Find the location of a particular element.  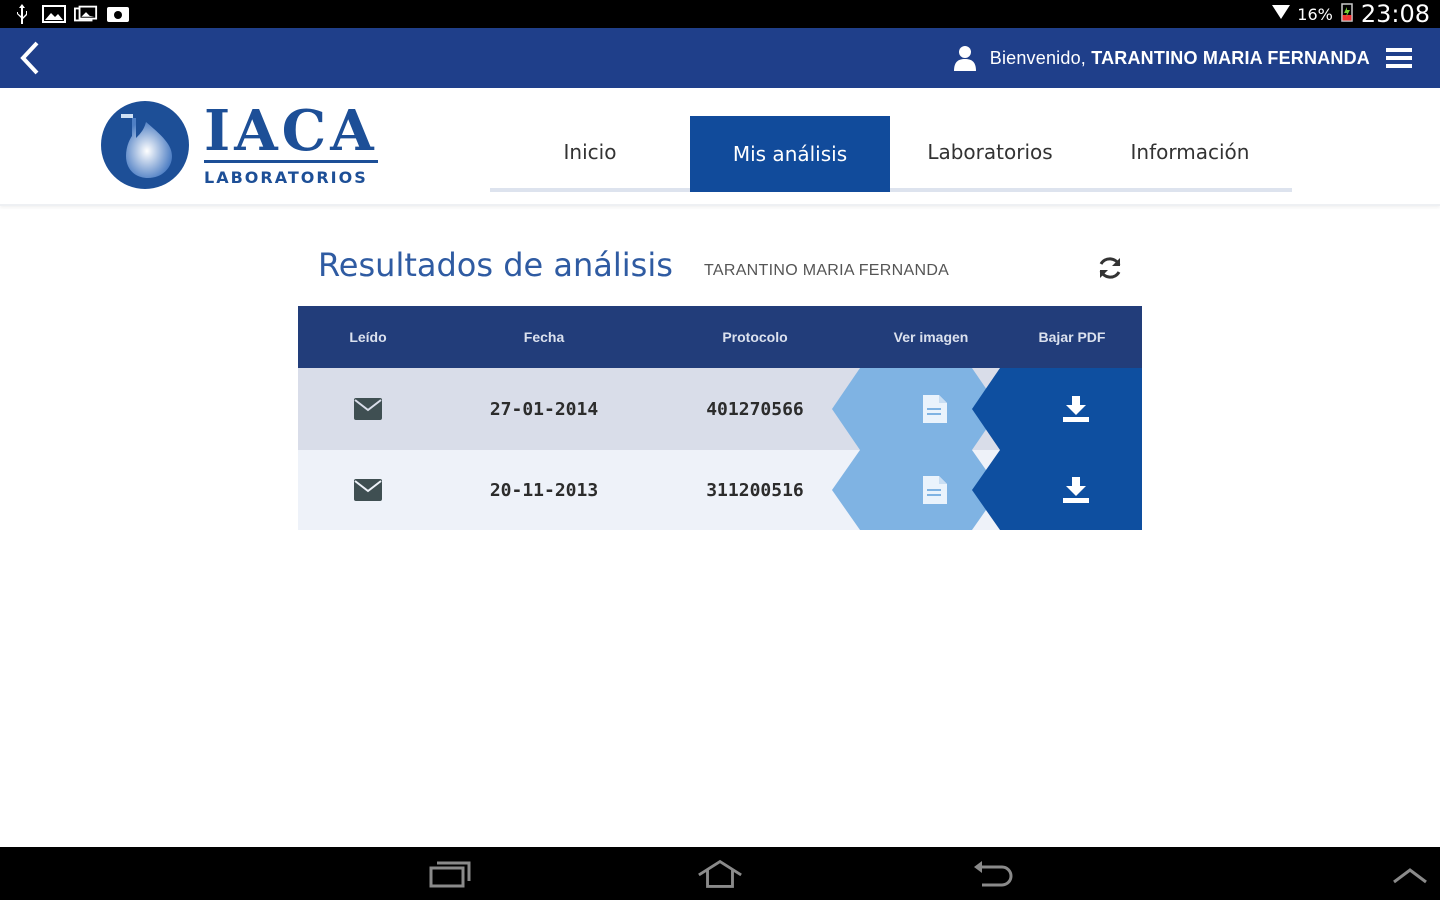

expand-button is located at coordinates (1410, 874).